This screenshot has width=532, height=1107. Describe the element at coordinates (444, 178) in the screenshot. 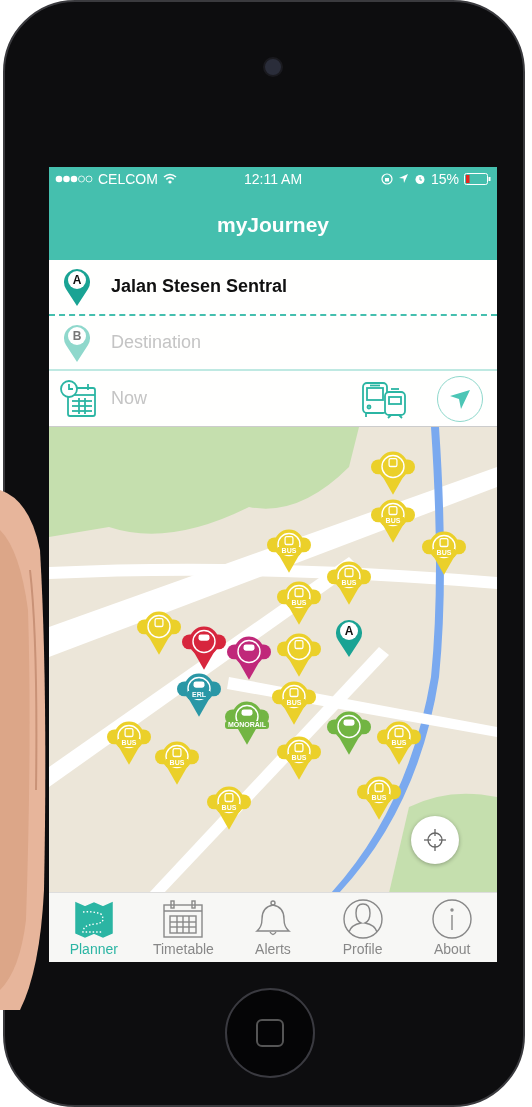

I see `battery-percent: 15%` at that location.